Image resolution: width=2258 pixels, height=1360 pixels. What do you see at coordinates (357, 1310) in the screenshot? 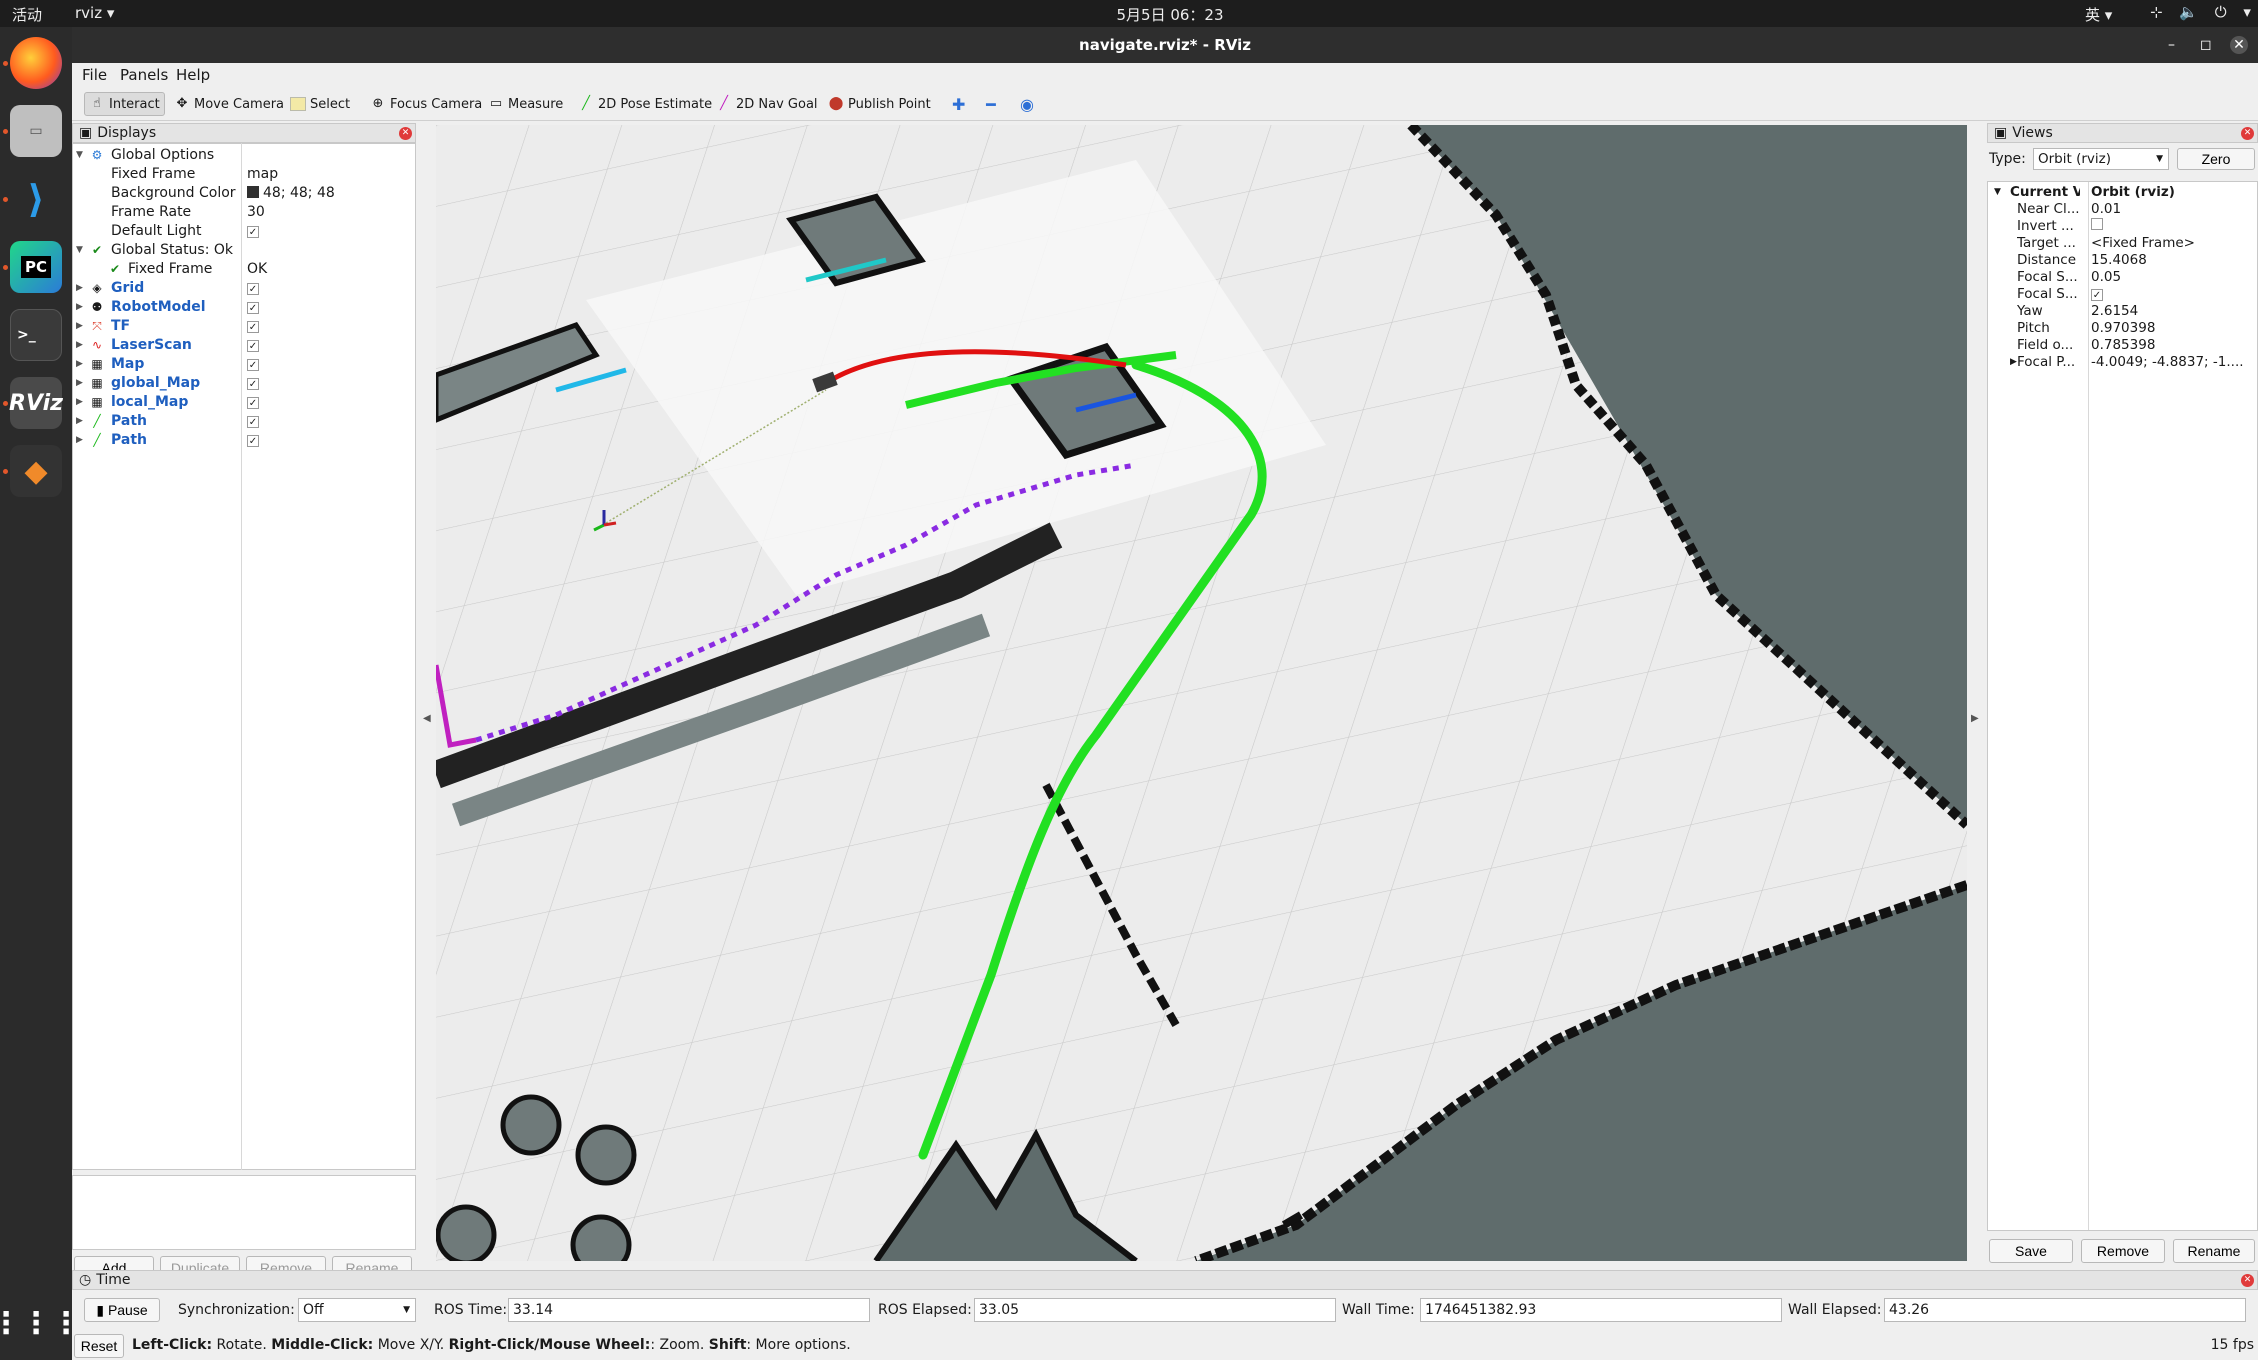
I see `sync-select: Off ▼` at bounding box center [357, 1310].